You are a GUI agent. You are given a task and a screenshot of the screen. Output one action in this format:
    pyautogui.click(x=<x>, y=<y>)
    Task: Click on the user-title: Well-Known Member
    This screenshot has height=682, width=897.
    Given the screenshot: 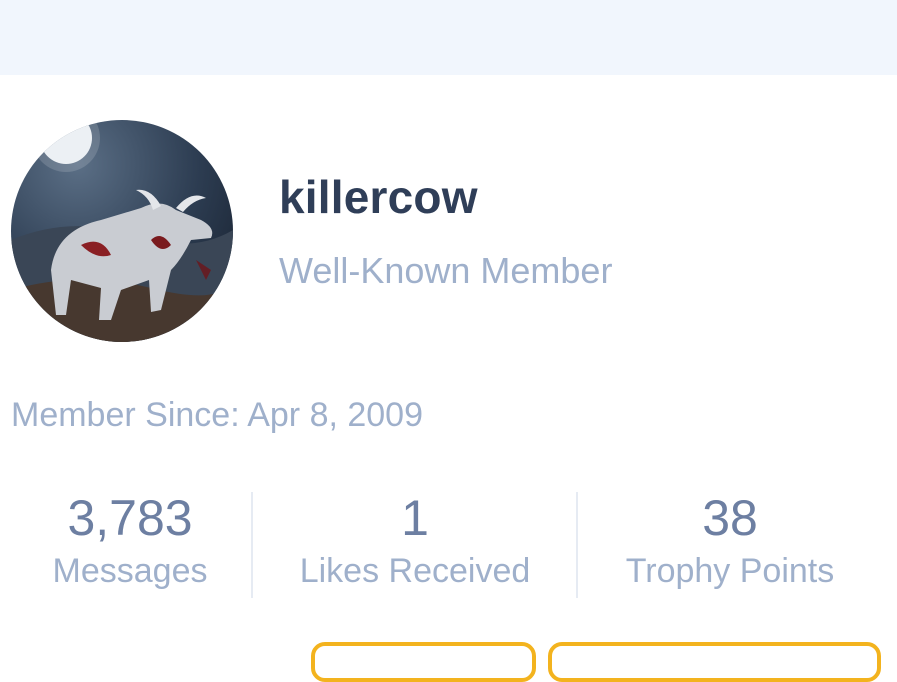 What is the action you would take?
    pyautogui.click(x=446, y=270)
    